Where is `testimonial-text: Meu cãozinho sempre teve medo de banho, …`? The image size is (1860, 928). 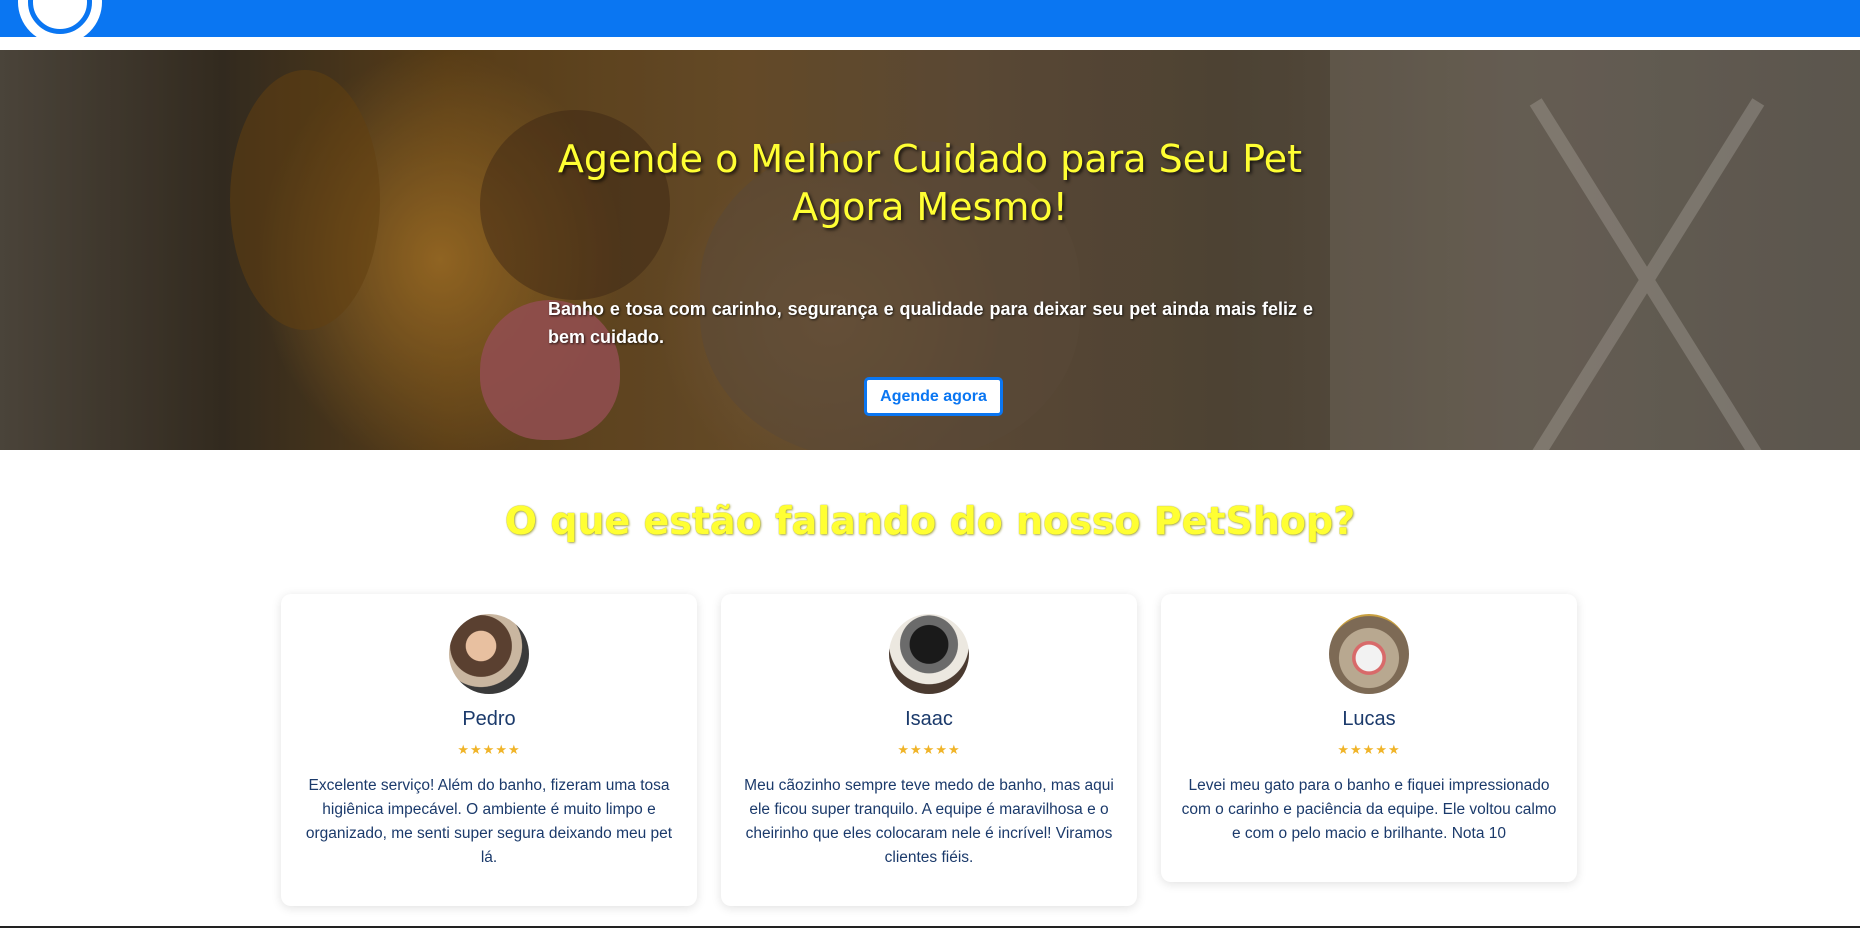 testimonial-text: Meu cãozinho sempre teve medo de banho, … is located at coordinates (929, 821).